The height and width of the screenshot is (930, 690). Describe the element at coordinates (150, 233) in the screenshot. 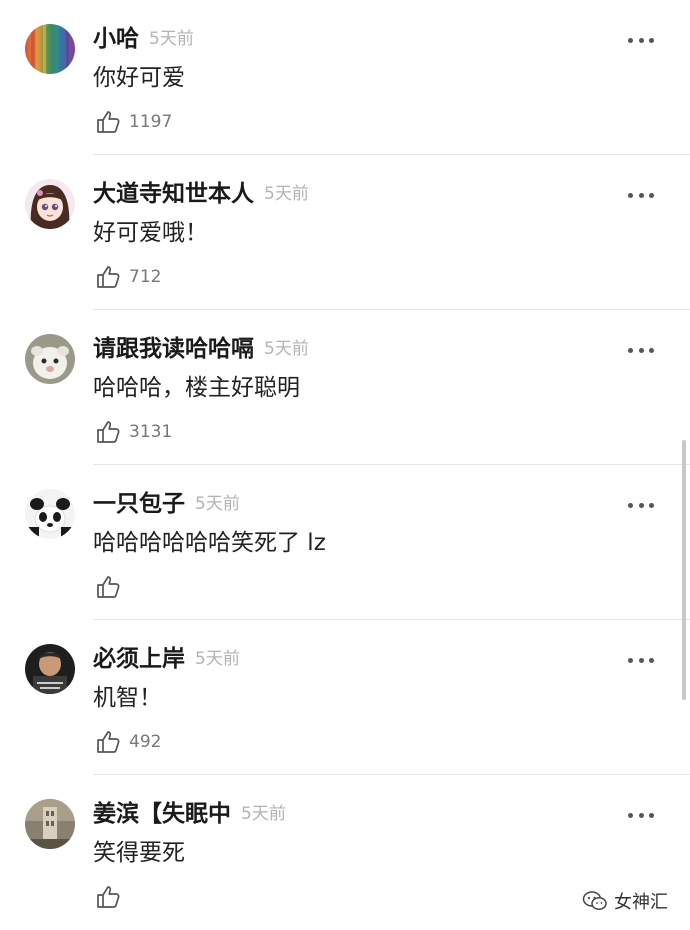

I see `comment-text: 好可爱哦！` at that location.